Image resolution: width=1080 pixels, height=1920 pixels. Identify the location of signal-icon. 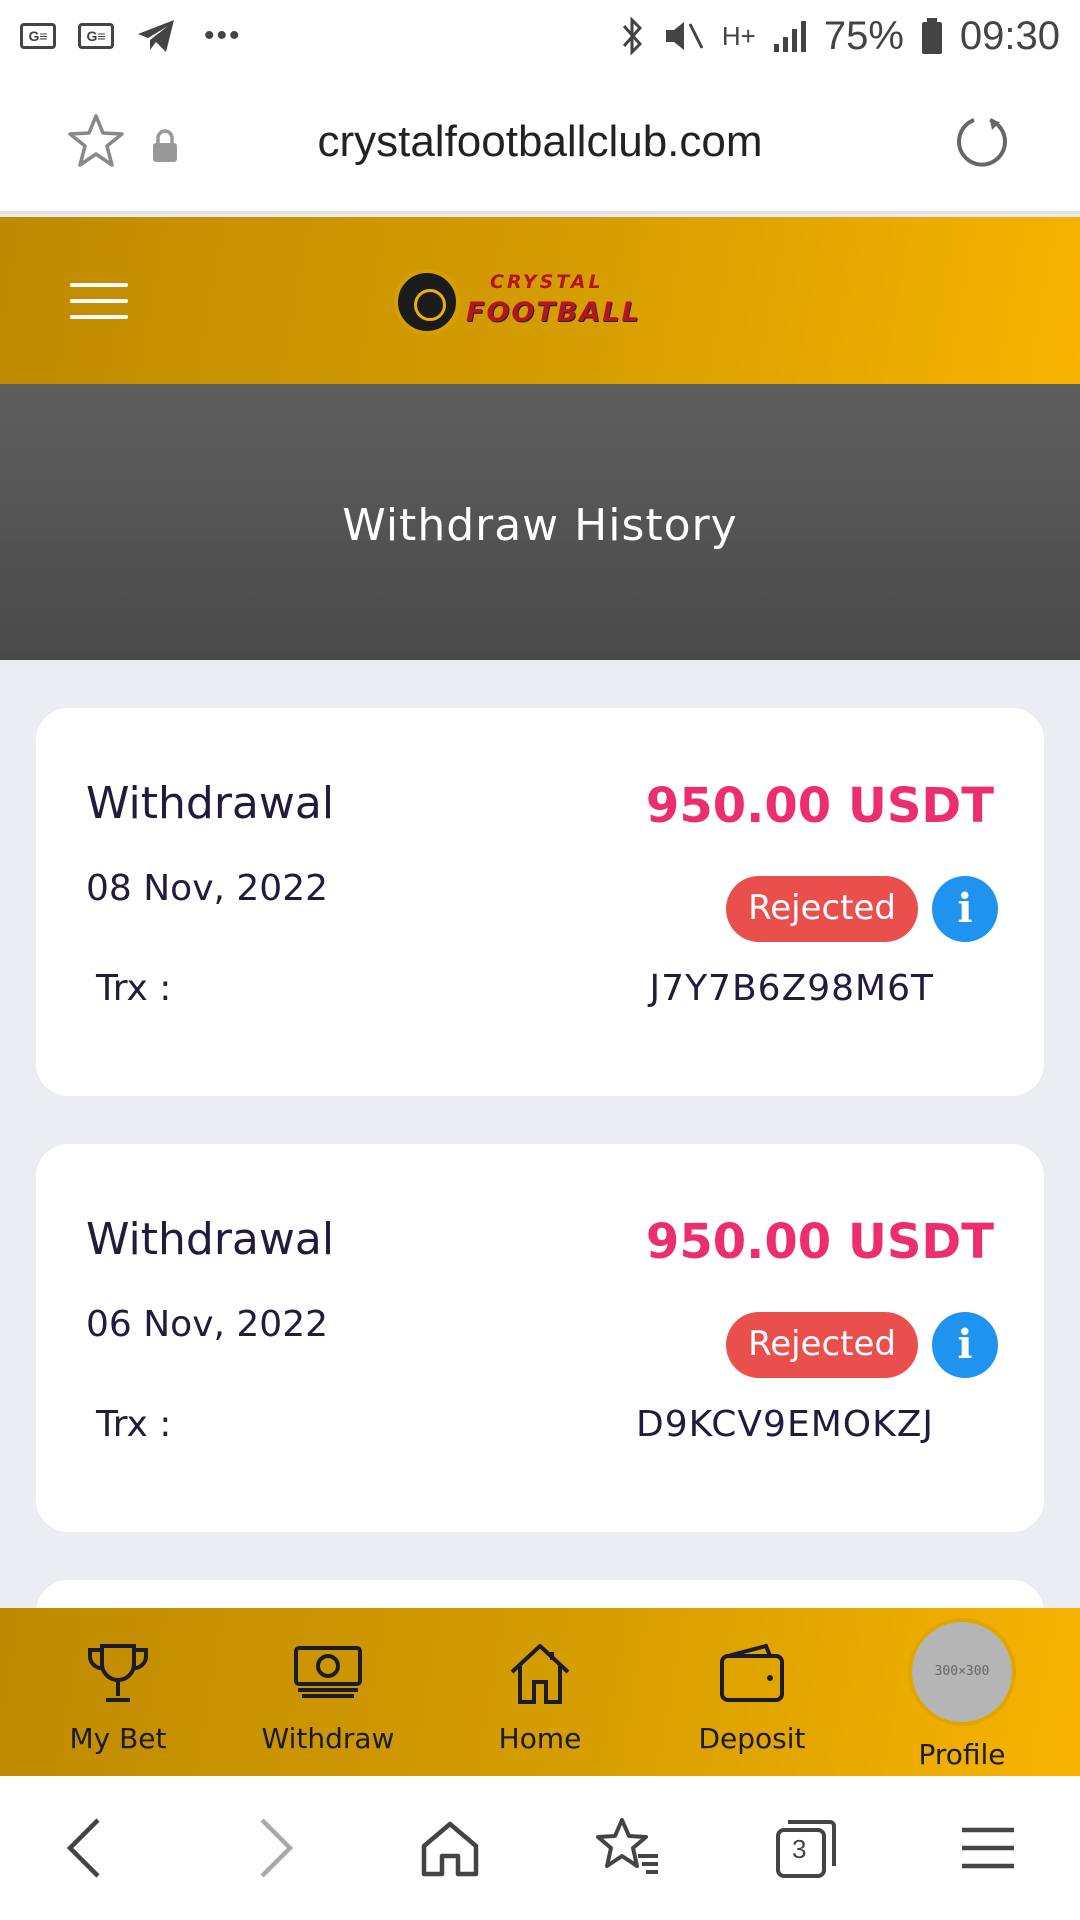
(789, 36).